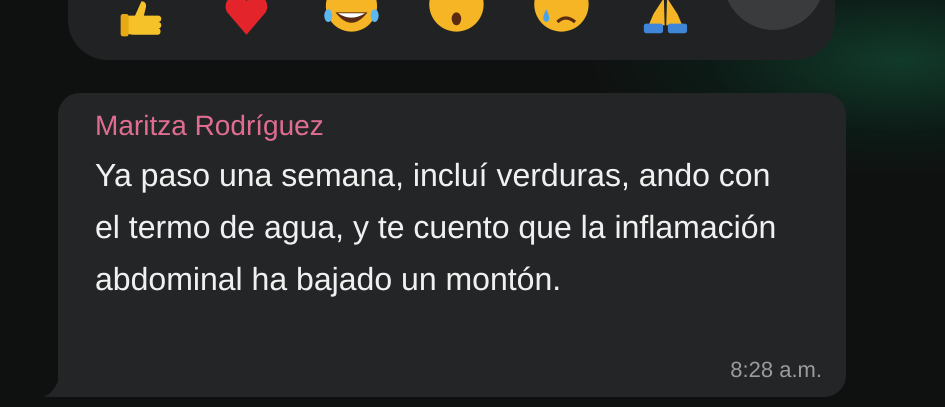 This screenshot has height=407, width=945. I want to click on sender-name: Maritza Rodríguez, so click(209, 126).